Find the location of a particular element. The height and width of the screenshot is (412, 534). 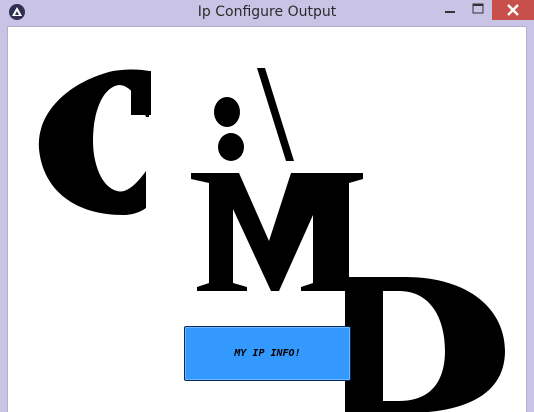

logo-letter-m is located at coordinates (277, 232).